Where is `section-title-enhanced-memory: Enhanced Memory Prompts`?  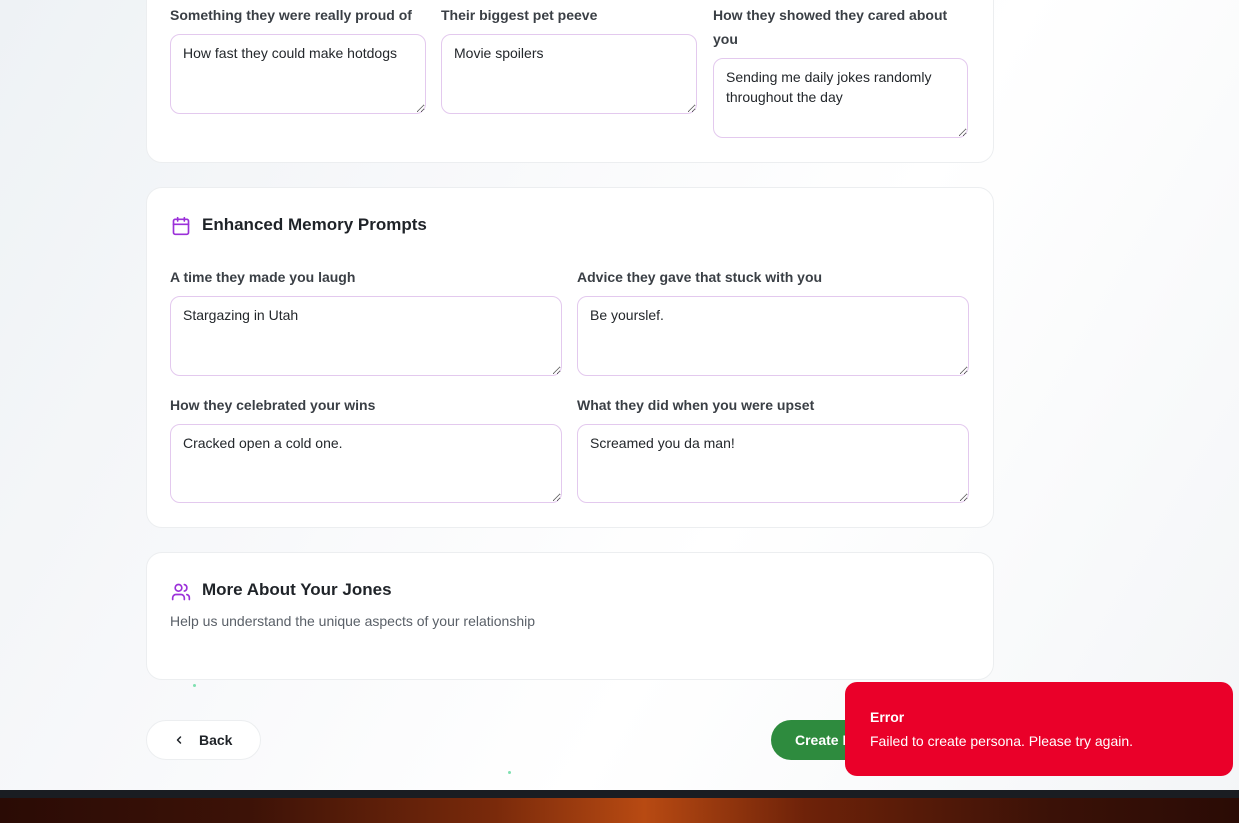
section-title-enhanced-memory: Enhanced Memory Prompts is located at coordinates (314, 224).